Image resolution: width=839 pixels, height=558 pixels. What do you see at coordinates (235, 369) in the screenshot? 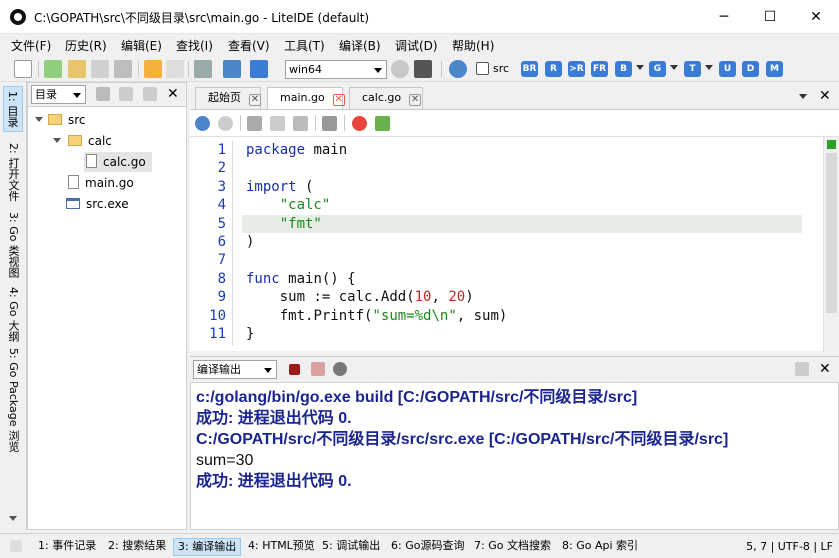
I see `output-select: 编译输出` at bounding box center [235, 369].